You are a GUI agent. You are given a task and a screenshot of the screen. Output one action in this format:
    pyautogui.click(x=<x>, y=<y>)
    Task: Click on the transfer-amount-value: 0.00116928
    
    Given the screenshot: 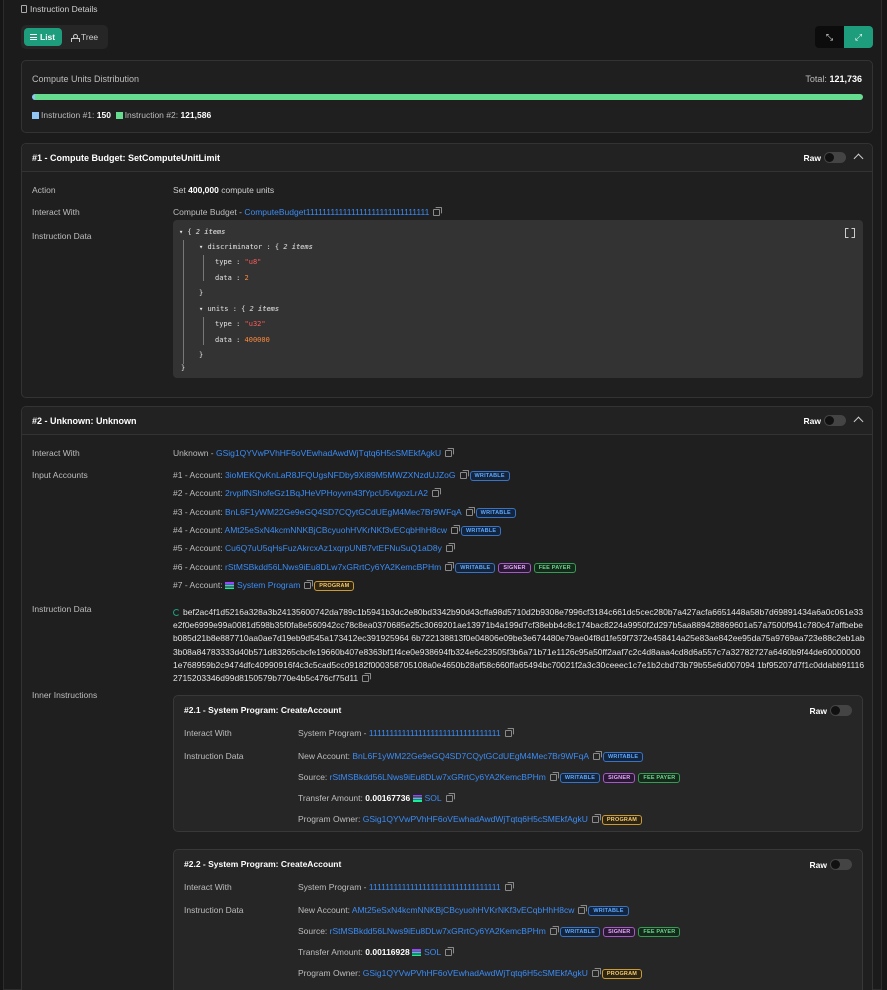 What is the action you would take?
    pyautogui.click(x=387, y=952)
    